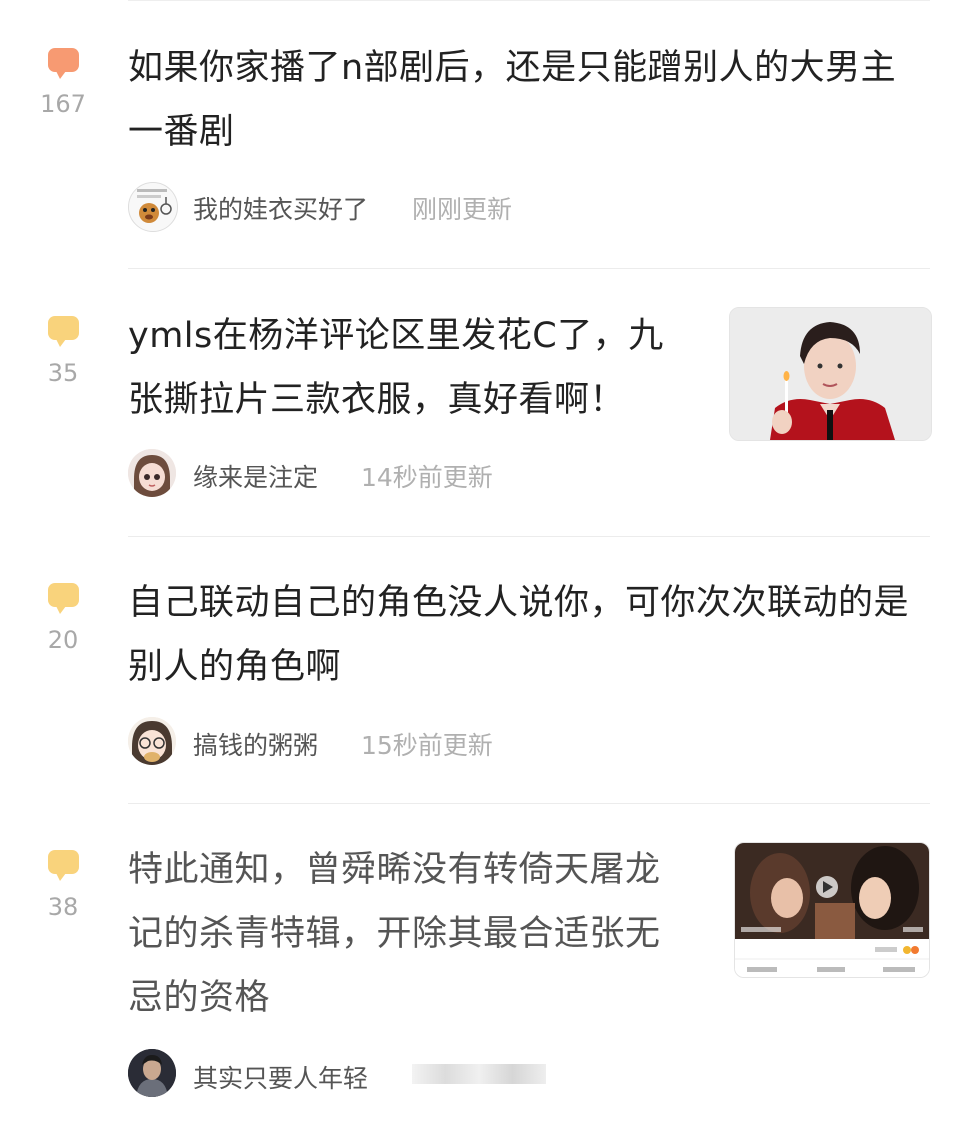  Describe the element at coordinates (255, 476) in the screenshot. I see `username: 缘来是注定` at that location.